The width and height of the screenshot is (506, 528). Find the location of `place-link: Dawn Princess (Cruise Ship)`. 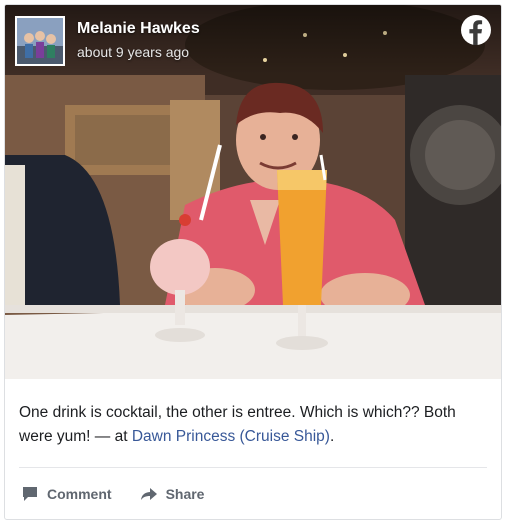

place-link: Dawn Princess (Cruise Ship) is located at coordinates (231, 436).